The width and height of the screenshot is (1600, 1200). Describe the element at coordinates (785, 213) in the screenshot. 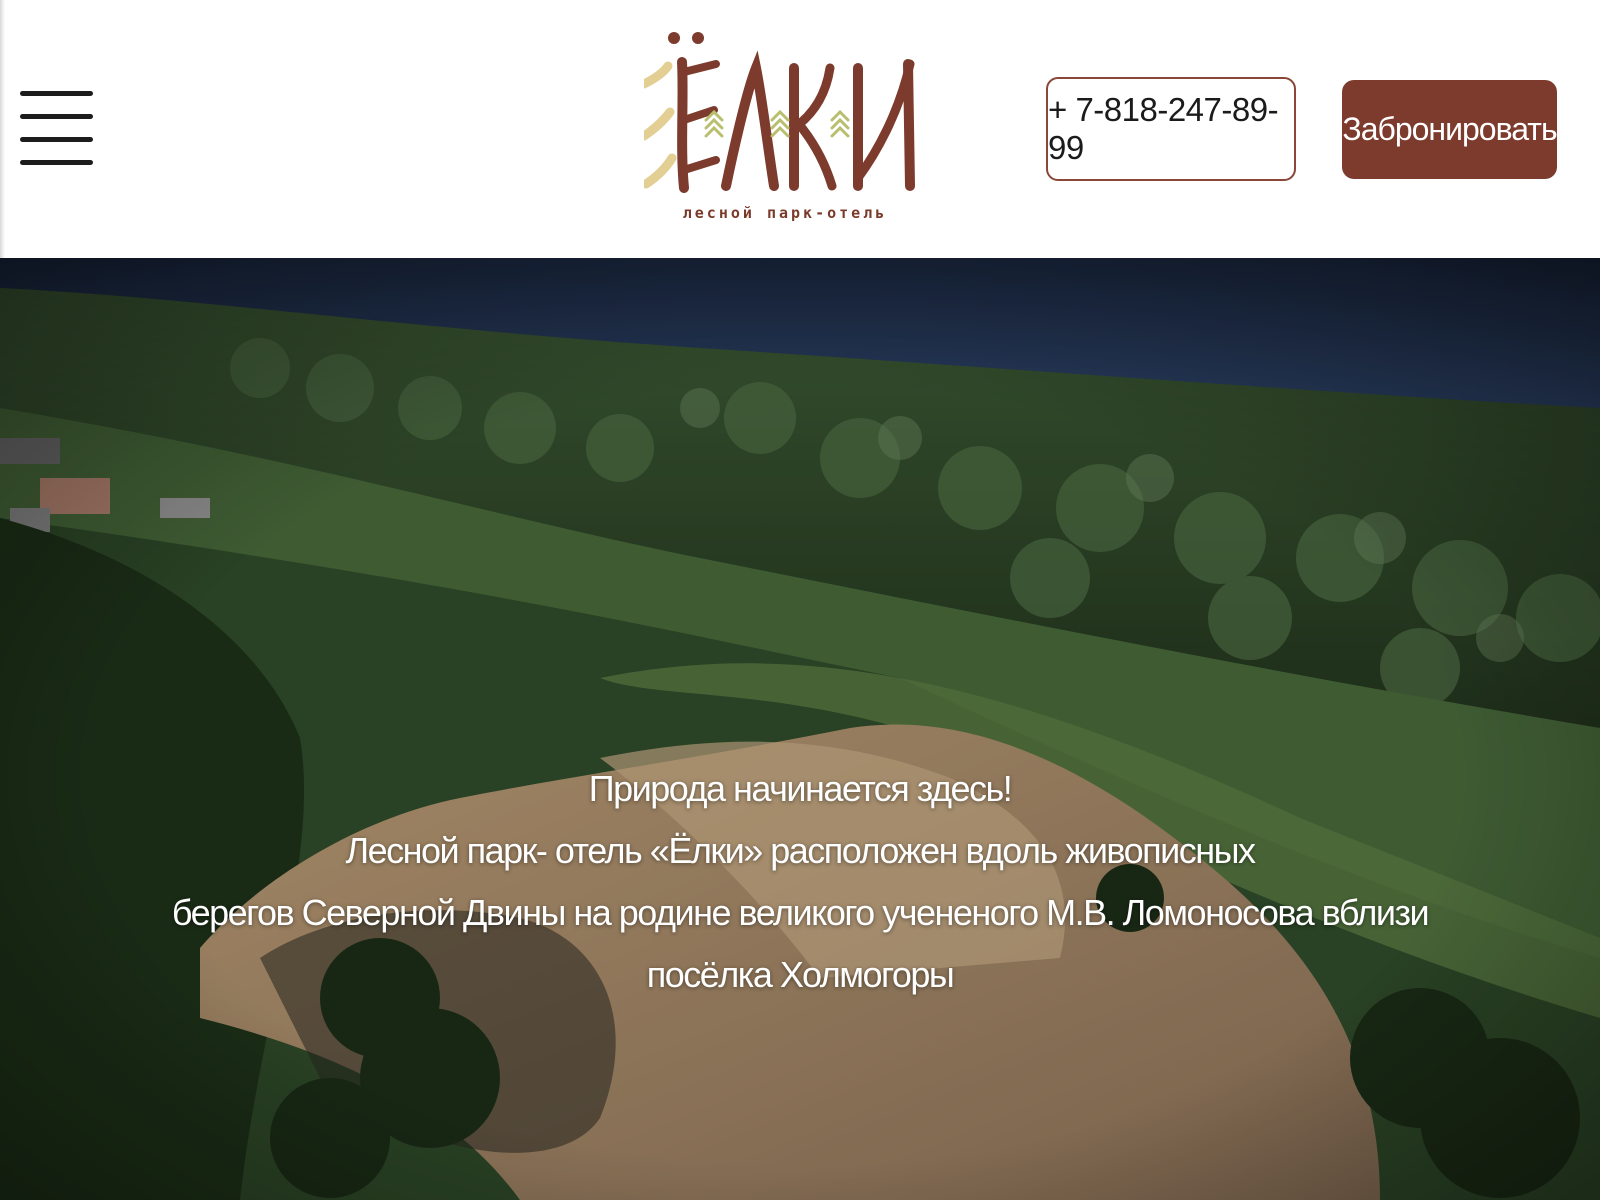

I see `logo-tagline: лесной парк-отель` at that location.